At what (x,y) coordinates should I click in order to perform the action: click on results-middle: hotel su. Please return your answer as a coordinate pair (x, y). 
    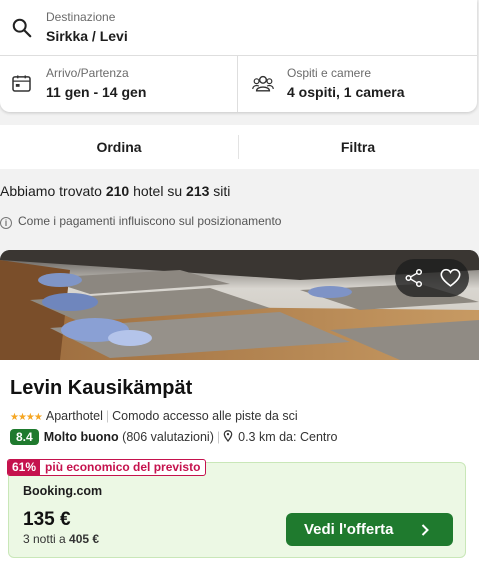
    Looking at the image, I should click on (158, 191).